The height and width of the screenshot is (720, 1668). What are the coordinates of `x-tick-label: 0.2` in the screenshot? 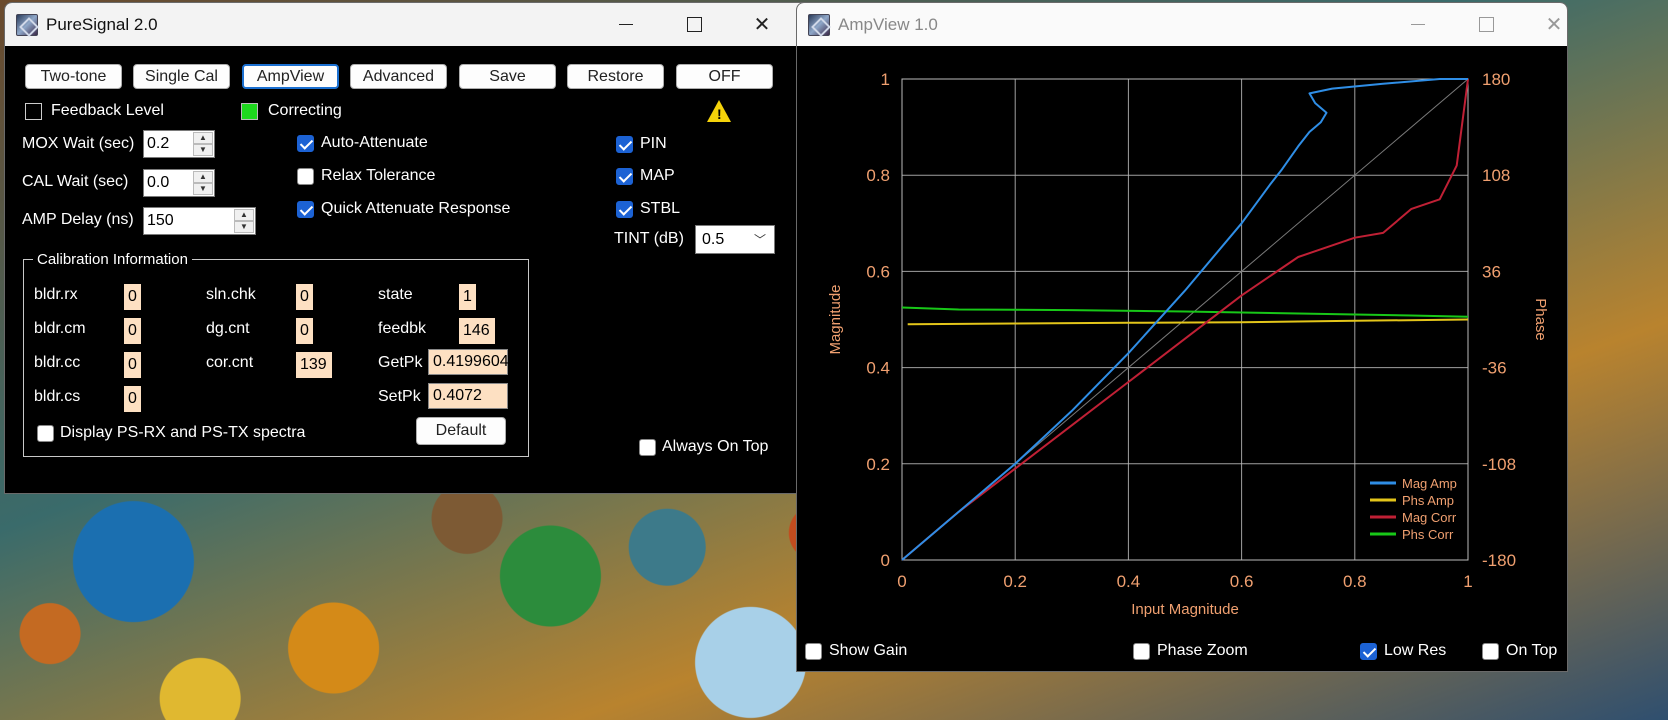 It's located at (1015, 581).